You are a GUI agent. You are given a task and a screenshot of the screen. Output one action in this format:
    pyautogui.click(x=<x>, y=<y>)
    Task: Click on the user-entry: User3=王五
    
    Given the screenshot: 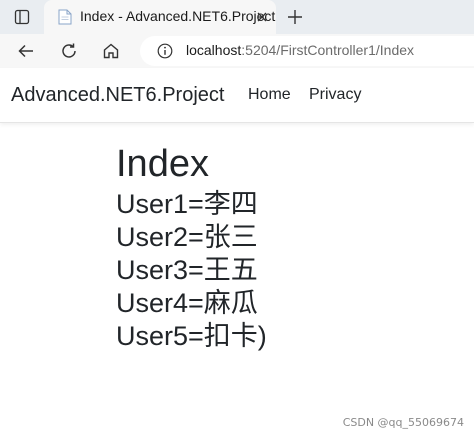 What is the action you would take?
    pyautogui.click(x=187, y=270)
    